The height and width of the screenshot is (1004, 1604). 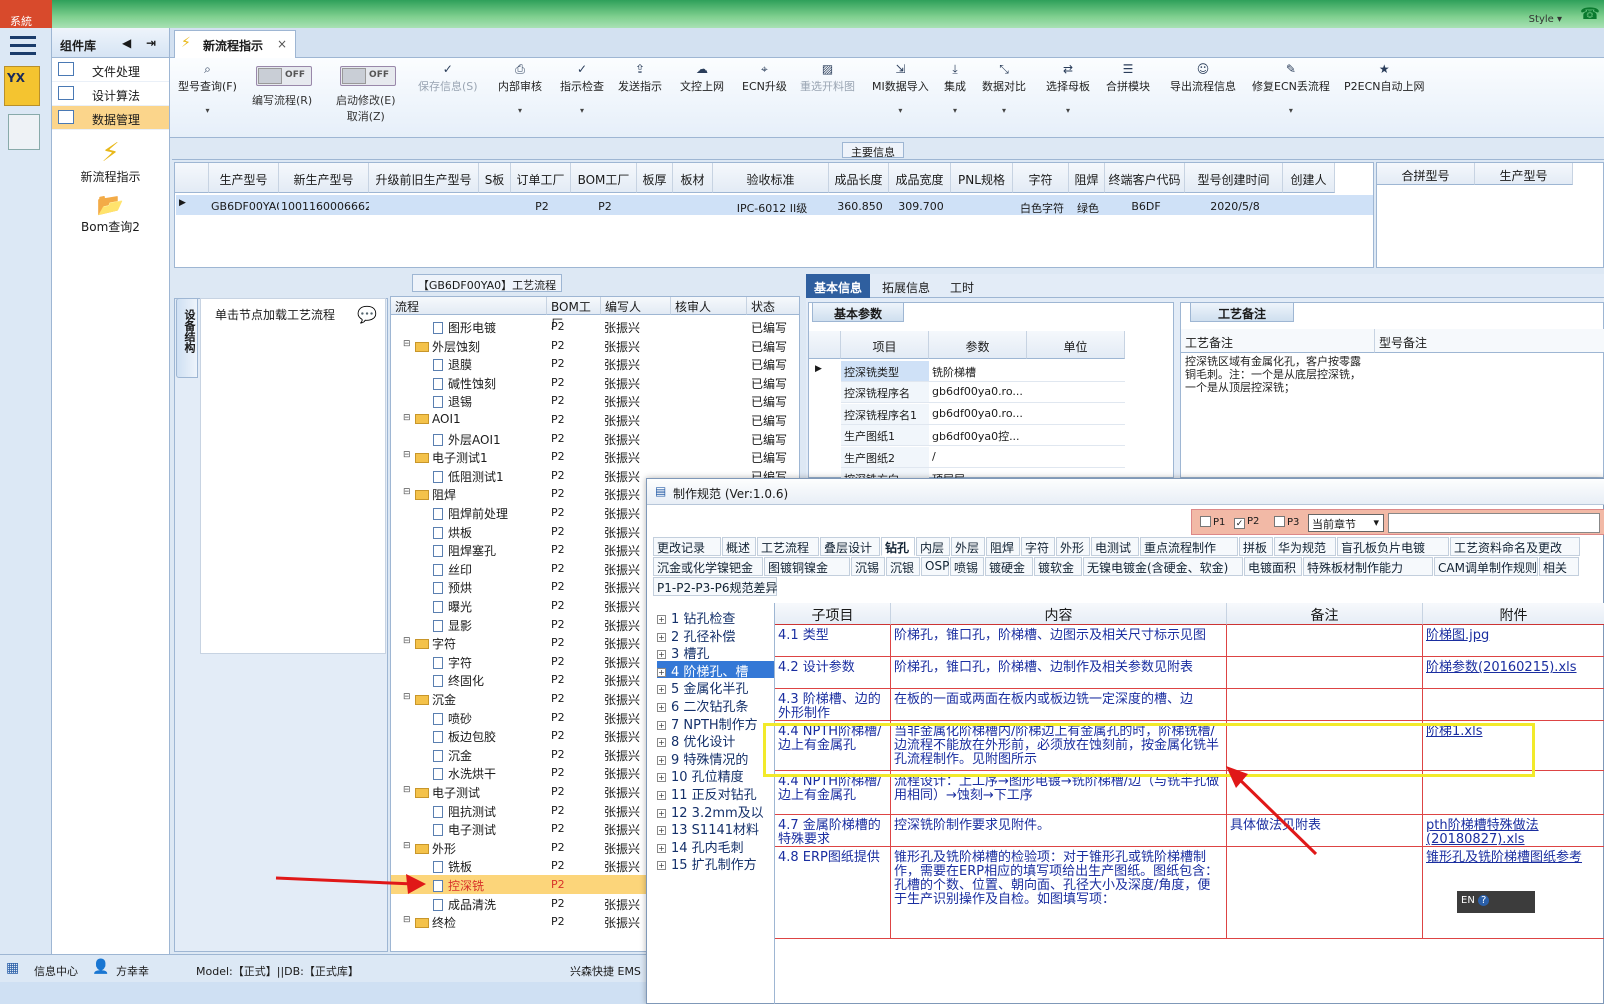 I want to click on toc-item: +4 阶梯孔、槽, so click(x=715, y=670).